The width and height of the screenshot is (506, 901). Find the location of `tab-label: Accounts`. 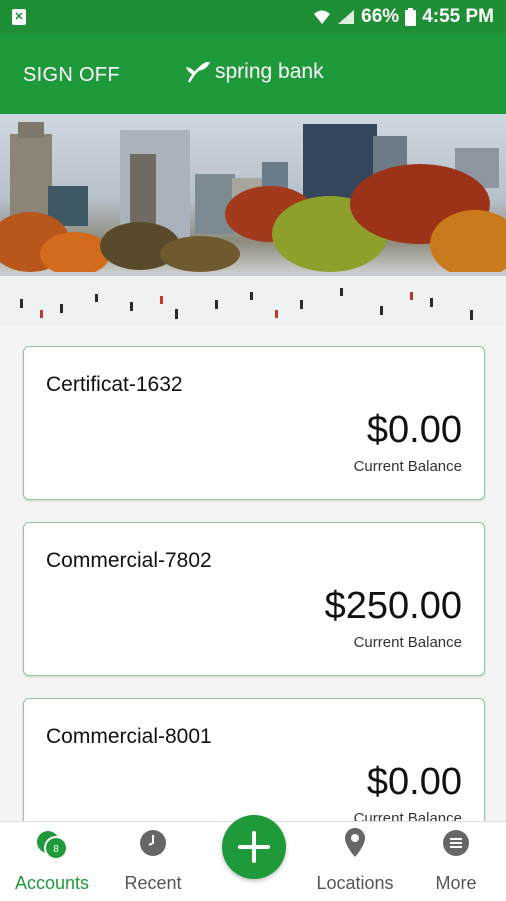

tab-label: Accounts is located at coordinates (52, 883).